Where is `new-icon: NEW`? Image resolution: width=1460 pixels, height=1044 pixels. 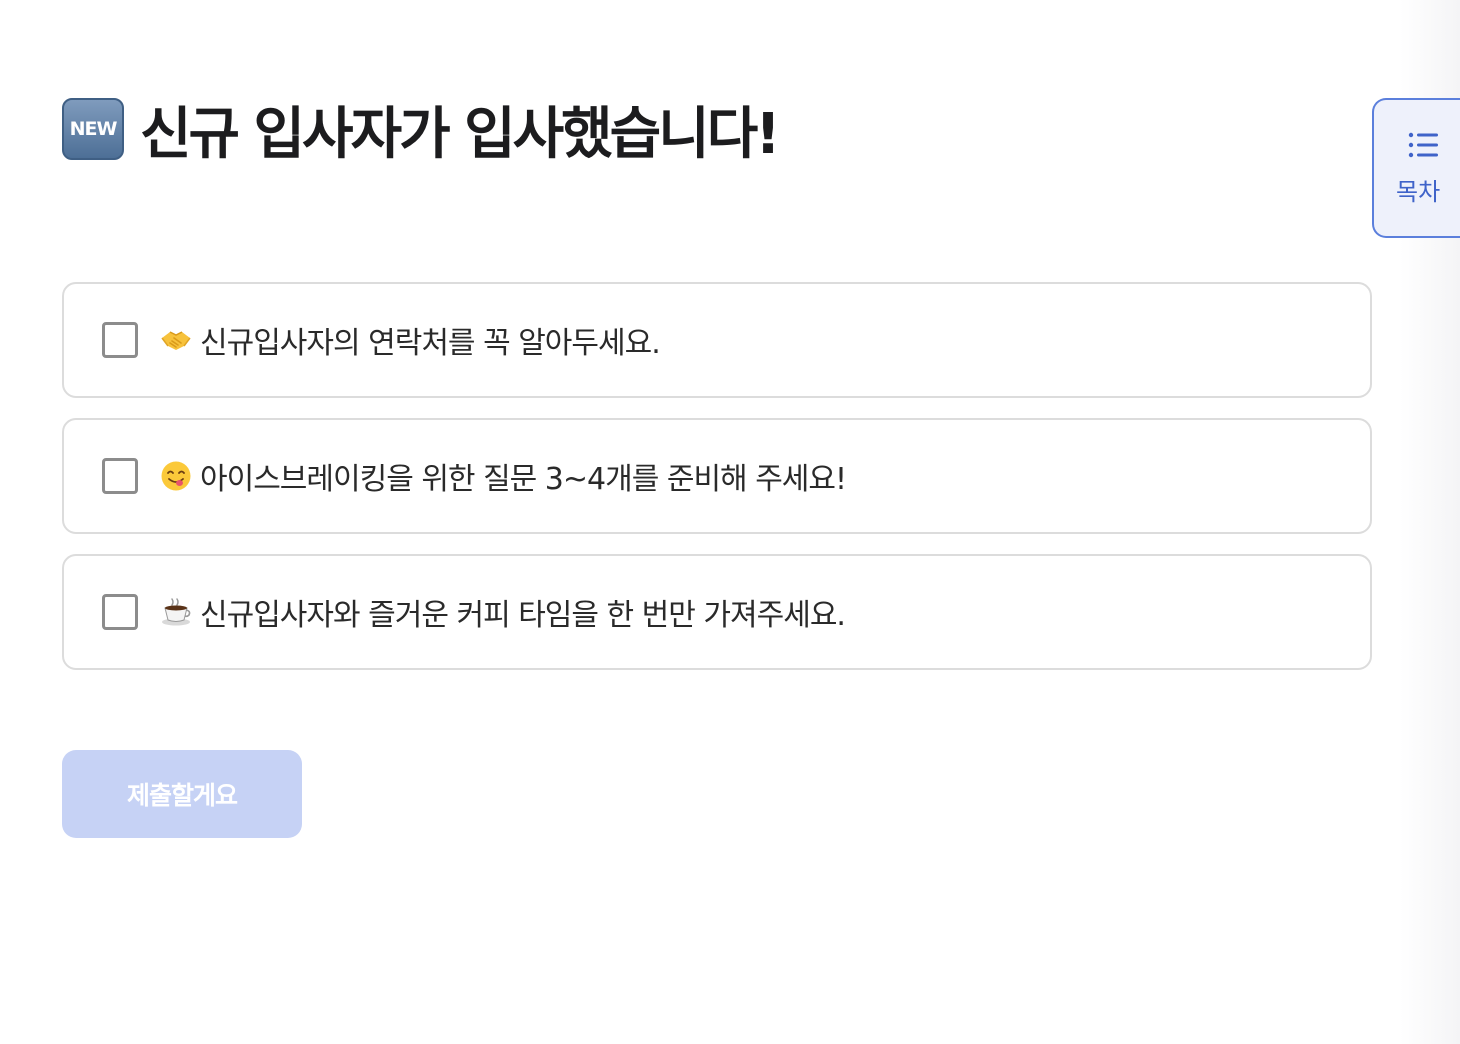 new-icon: NEW is located at coordinates (93, 129).